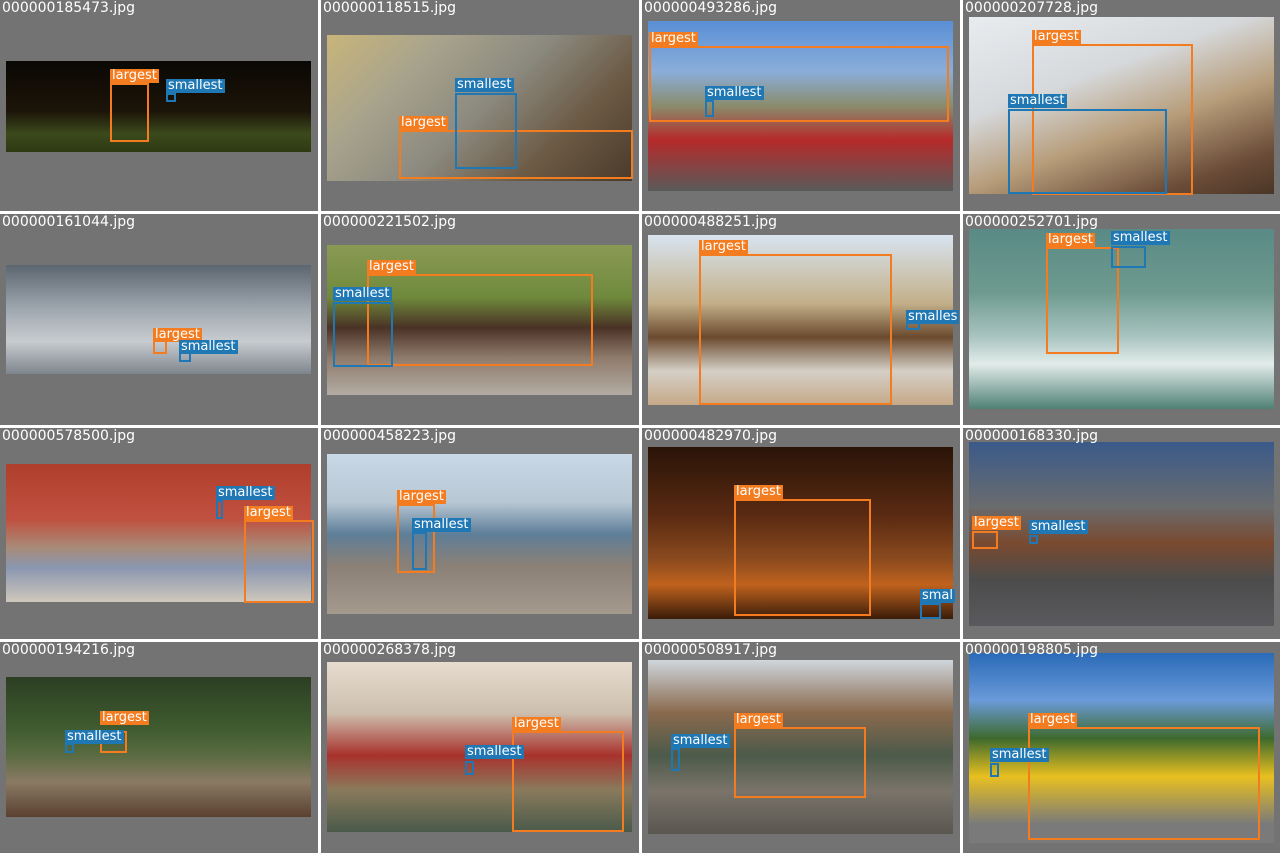 This screenshot has height=854, width=1280. I want to click on filename-label: 000000458223.jpg, so click(389, 436).